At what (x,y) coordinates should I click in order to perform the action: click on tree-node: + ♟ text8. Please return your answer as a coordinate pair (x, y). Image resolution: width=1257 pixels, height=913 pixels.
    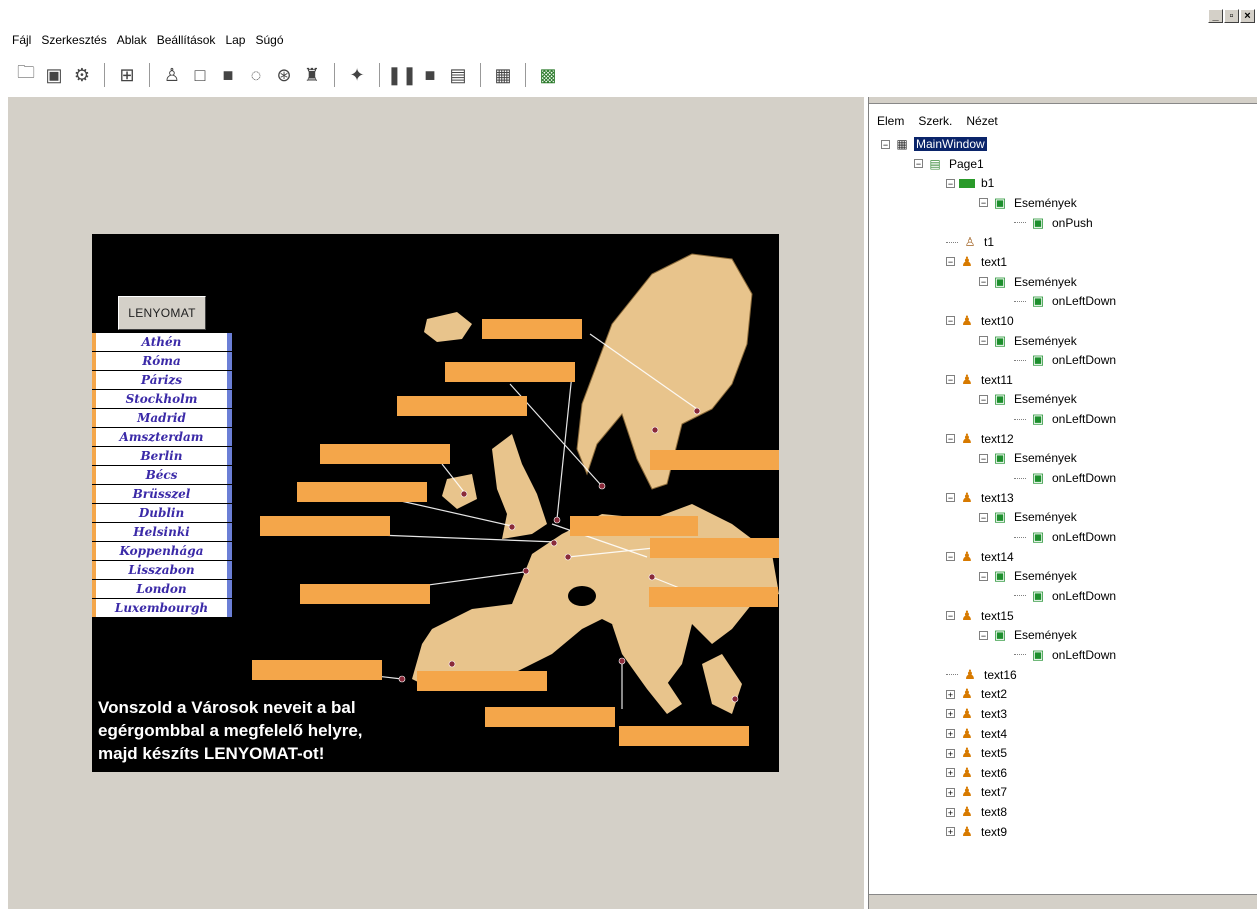
    Looking at the image, I should click on (977, 812).